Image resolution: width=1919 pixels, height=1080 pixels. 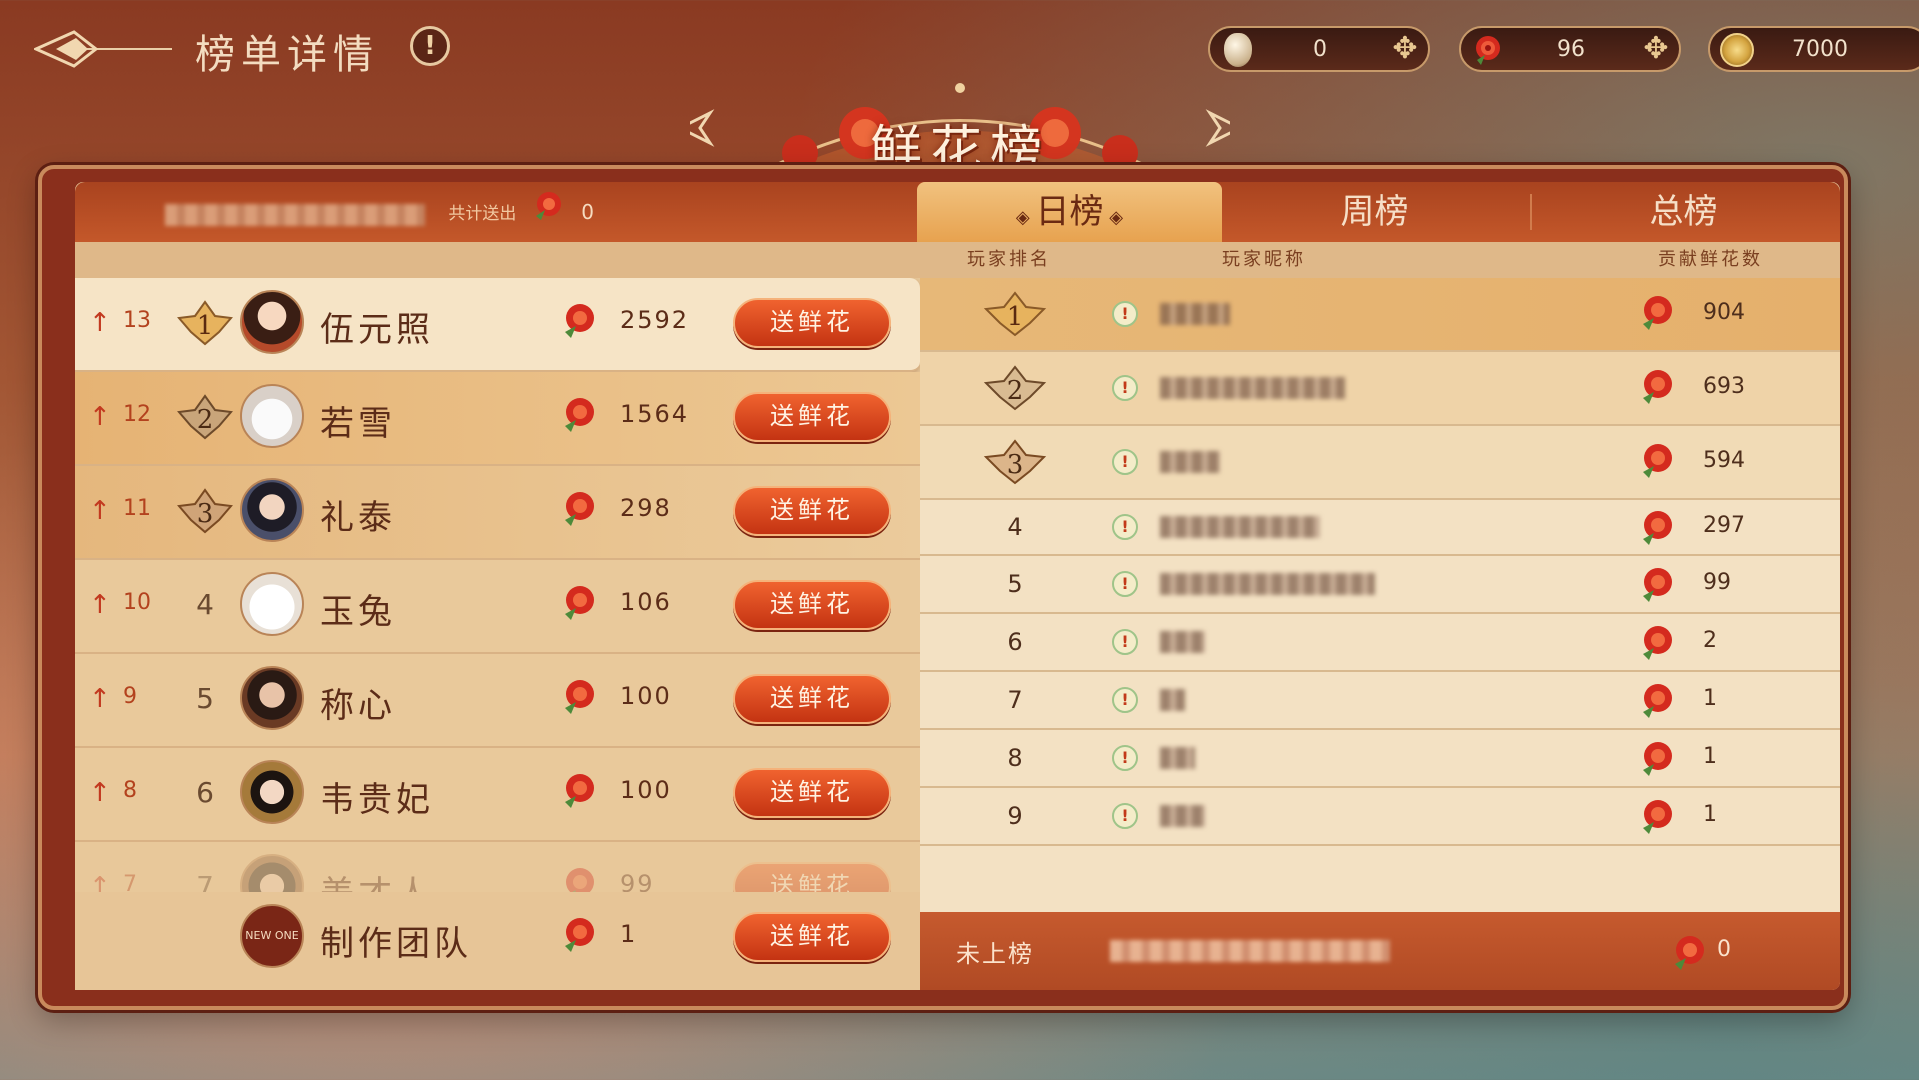 What do you see at coordinates (1380, 817) in the screenshot?
I see `table-row: 9 ! 1` at bounding box center [1380, 817].